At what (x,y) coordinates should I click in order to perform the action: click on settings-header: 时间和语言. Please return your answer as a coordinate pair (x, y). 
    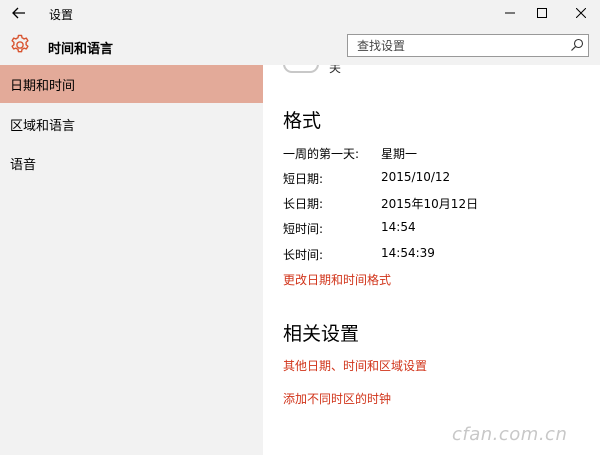
    Looking at the image, I should click on (300, 45).